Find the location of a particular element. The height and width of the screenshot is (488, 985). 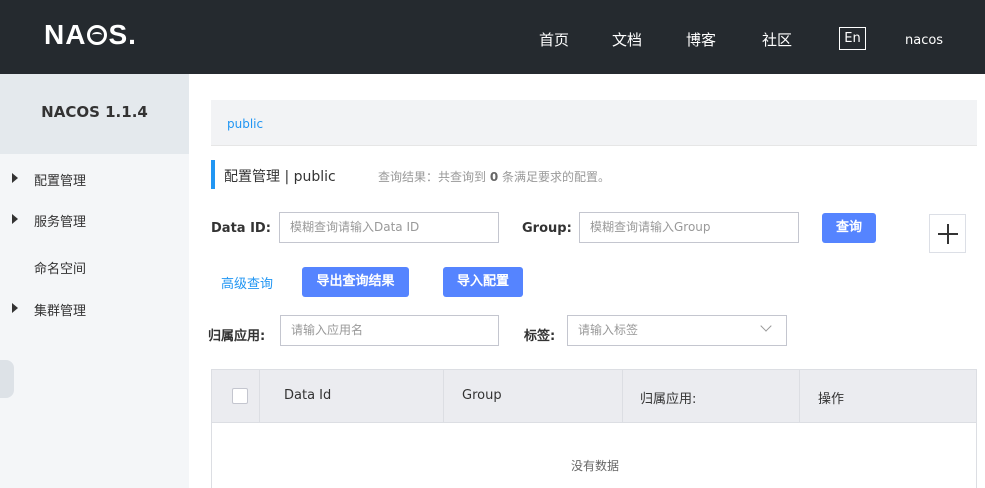

advanced-query-link: 高级查询 is located at coordinates (247, 282).